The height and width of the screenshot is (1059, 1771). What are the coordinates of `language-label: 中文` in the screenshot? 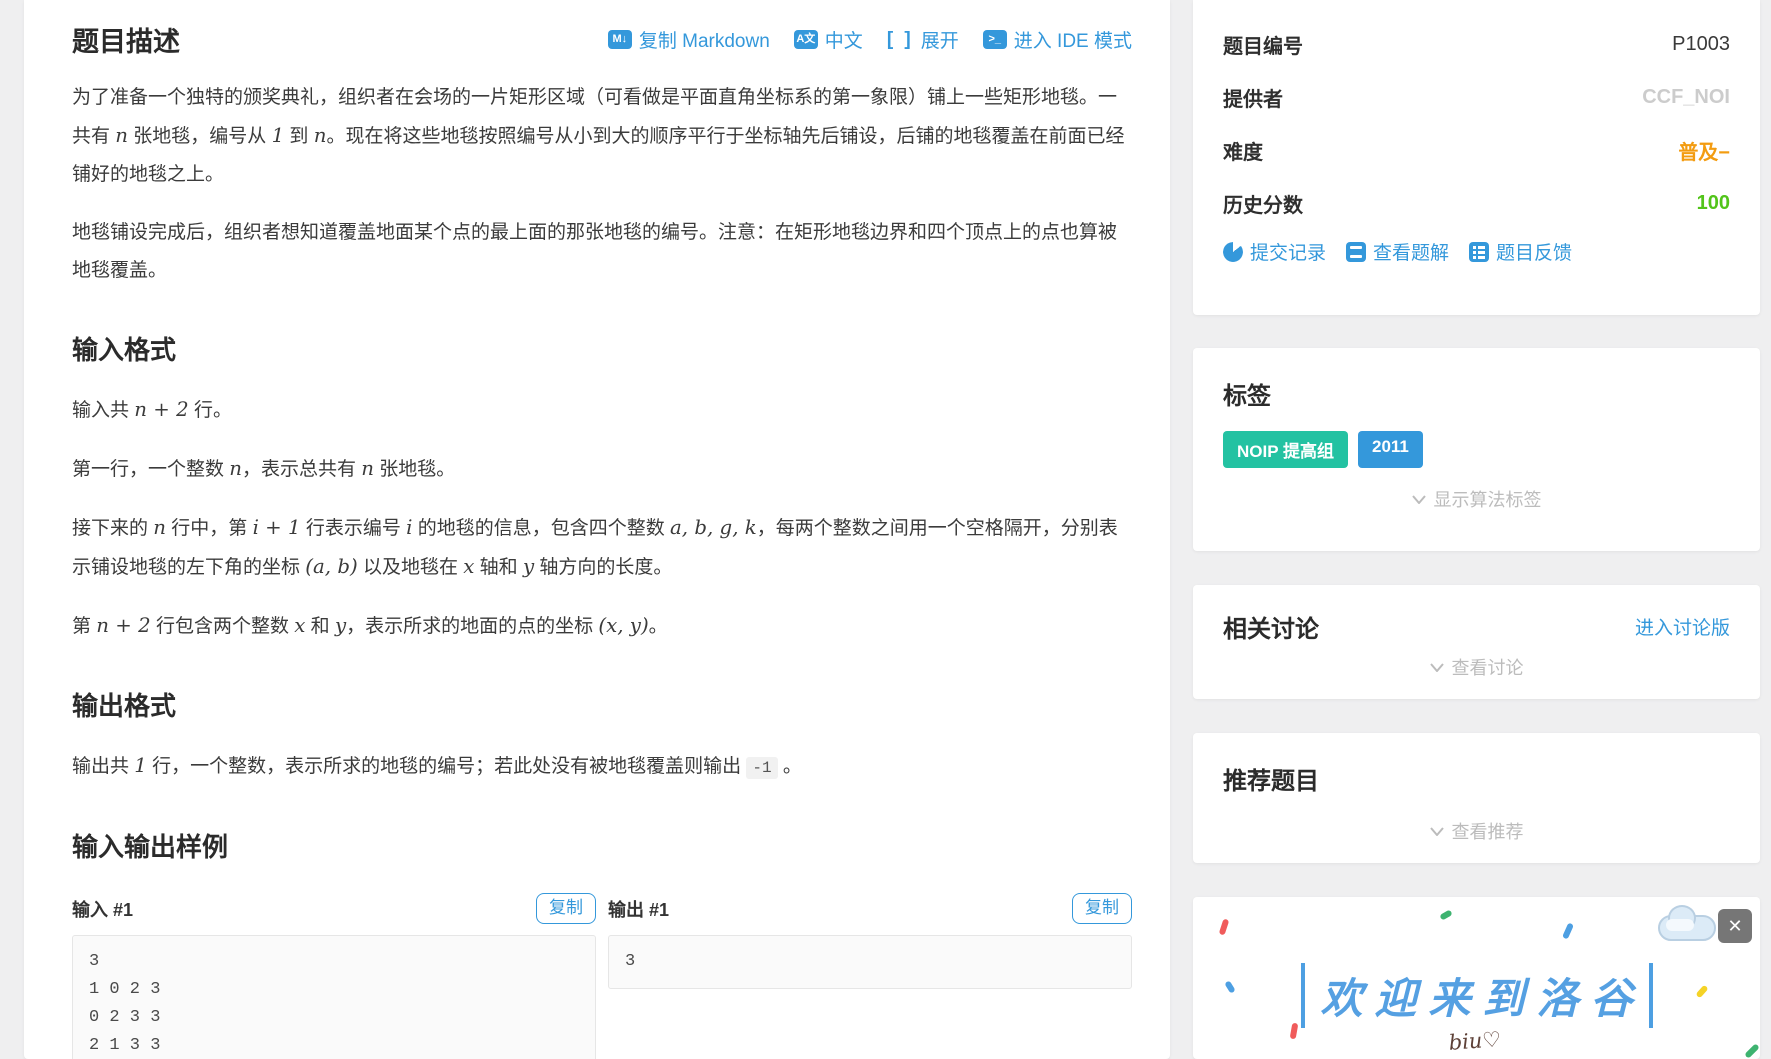 It's located at (843, 41).